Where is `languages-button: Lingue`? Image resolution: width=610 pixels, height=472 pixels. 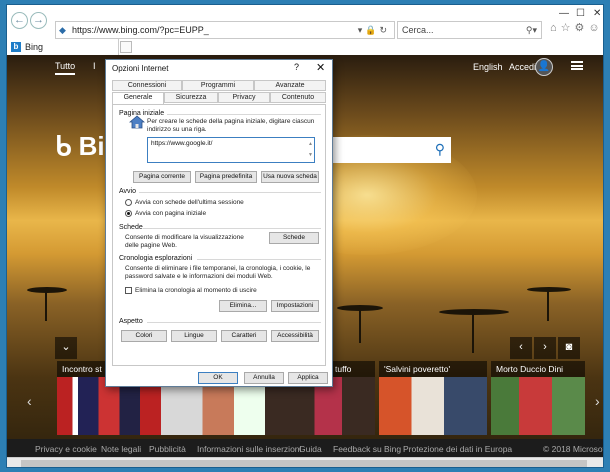
languages-button: Lingue is located at coordinates (194, 336).